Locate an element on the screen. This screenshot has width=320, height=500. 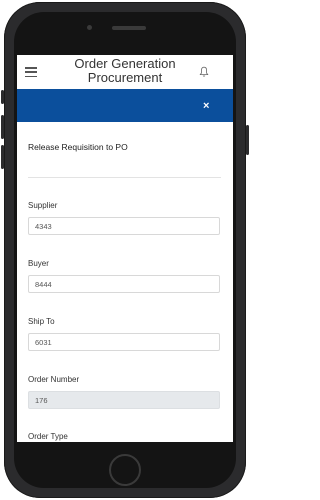
divider is located at coordinates (124, 177).